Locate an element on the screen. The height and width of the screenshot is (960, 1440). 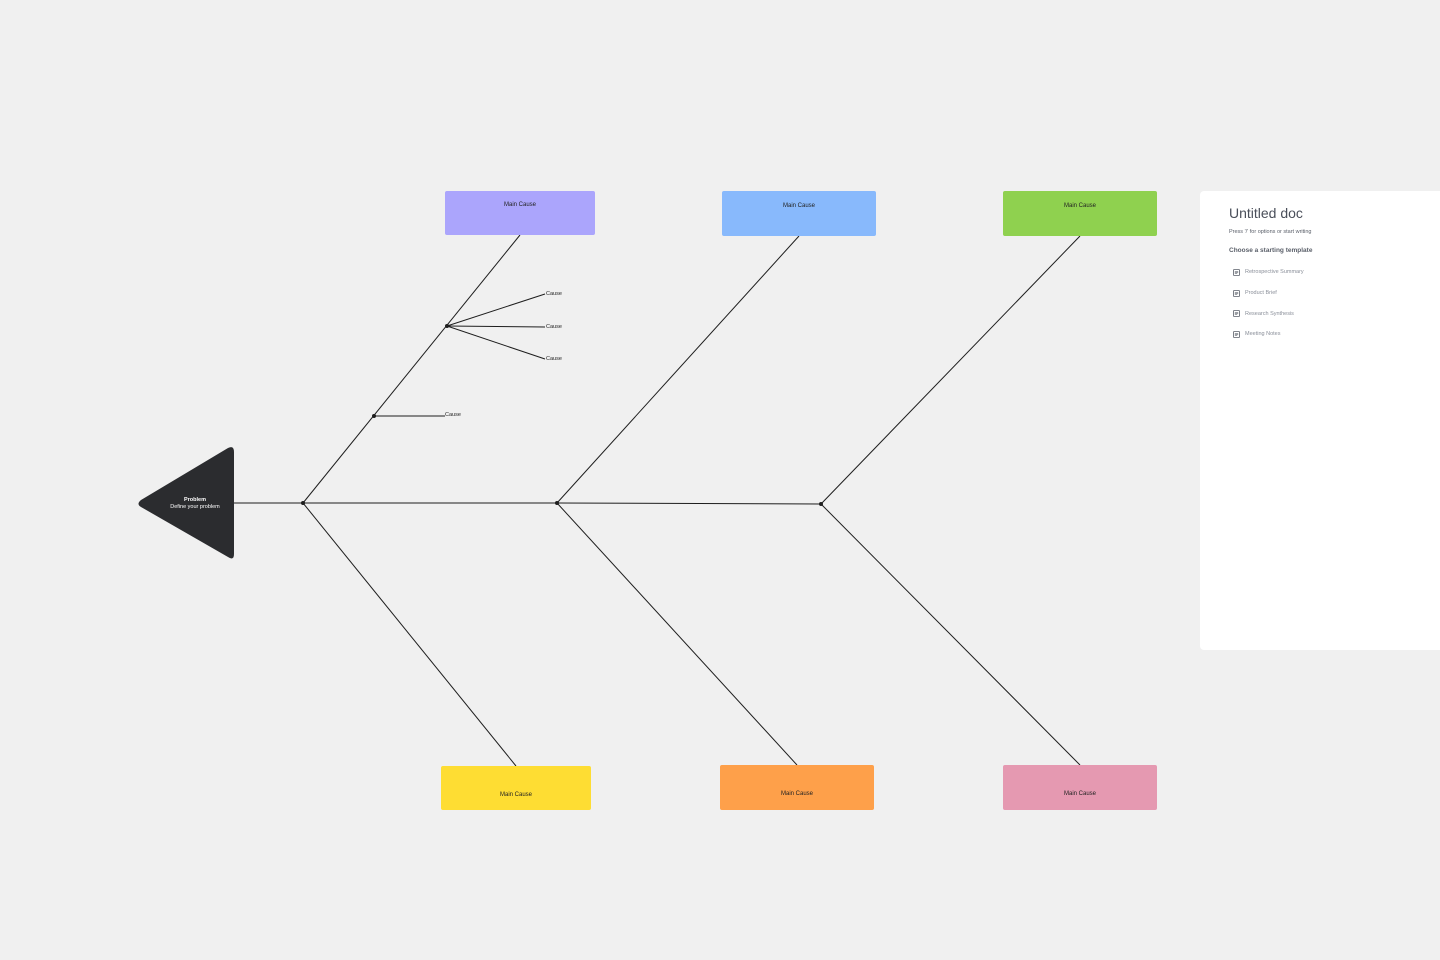
template-label: Retrospective Summary is located at coordinates (1274, 272).